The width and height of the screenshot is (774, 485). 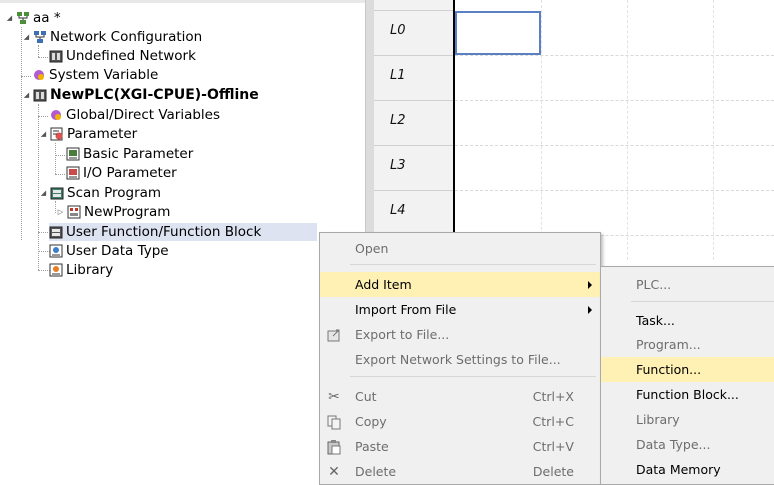 I want to click on menu-item-paste: Paste Ctrl+V, so click(x=460, y=446).